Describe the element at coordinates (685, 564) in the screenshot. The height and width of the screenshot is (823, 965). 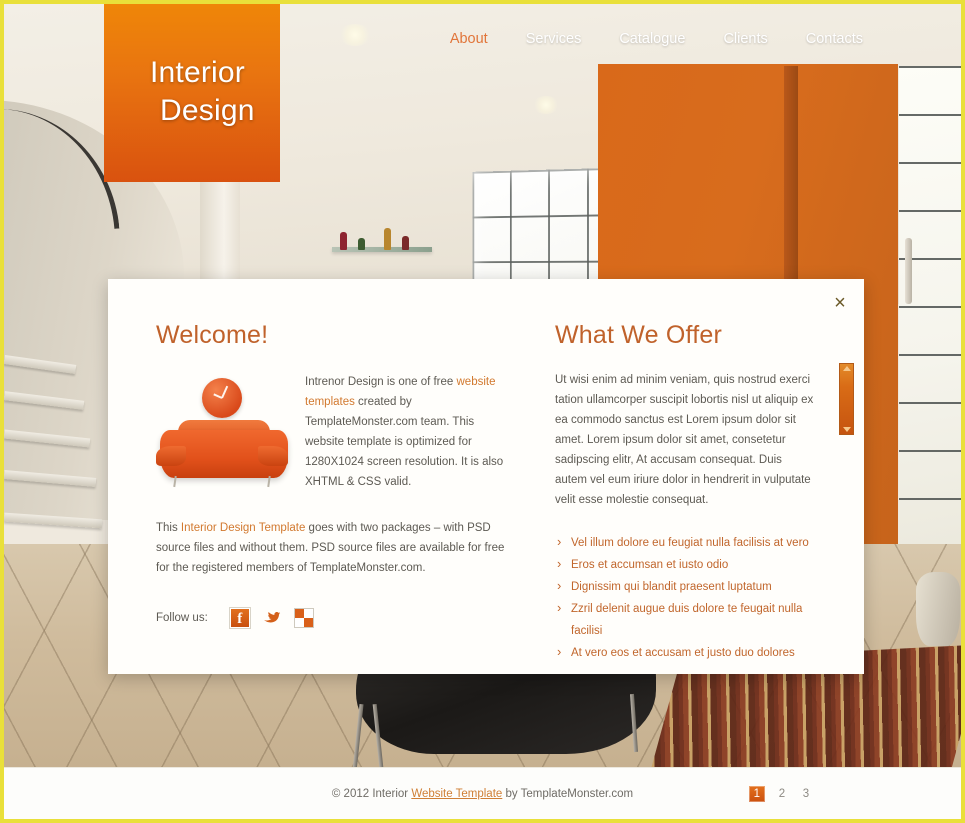
I see `offer-list-item: Eros et accumsan et iusto odio` at that location.